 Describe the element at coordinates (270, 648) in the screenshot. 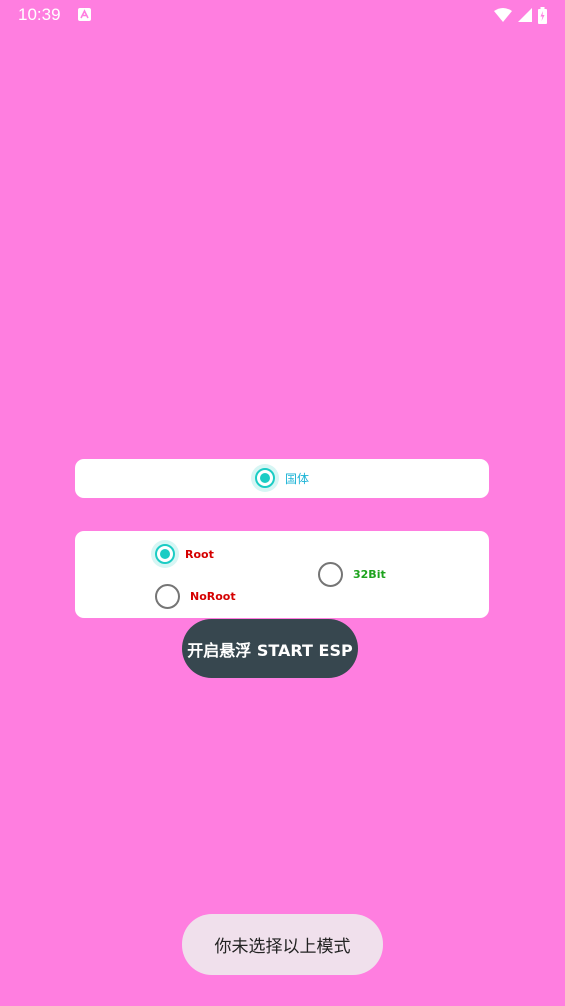

I see `start-esp-button: 开启悬浮 START ESP` at that location.